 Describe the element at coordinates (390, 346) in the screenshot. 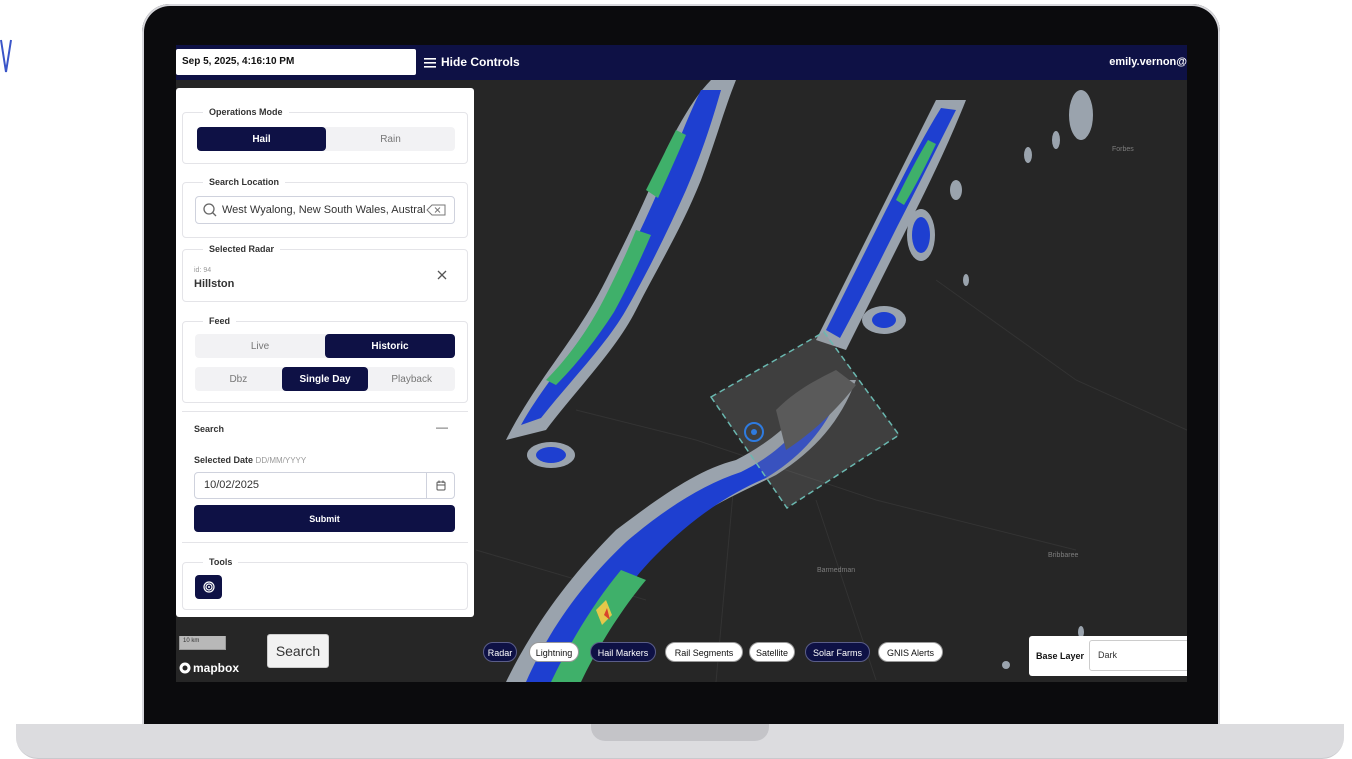

I see `feed-historic-button: Historic` at that location.